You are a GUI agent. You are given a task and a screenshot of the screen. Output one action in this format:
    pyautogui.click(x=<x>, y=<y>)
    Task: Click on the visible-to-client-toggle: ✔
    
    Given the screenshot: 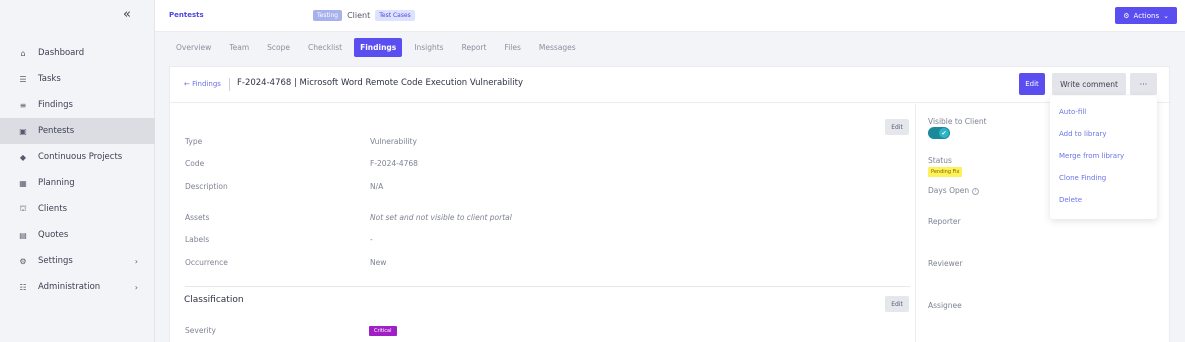 What is the action you would take?
    pyautogui.click(x=939, y=133)
    